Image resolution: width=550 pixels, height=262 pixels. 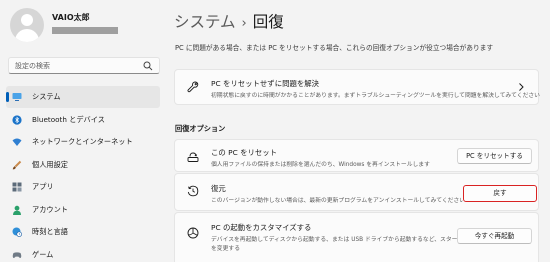 What do you see at coordinates (43, 186) in the screenshot?
I see `sidebar-item-label: アプリ` at bounding box center [43, 186].